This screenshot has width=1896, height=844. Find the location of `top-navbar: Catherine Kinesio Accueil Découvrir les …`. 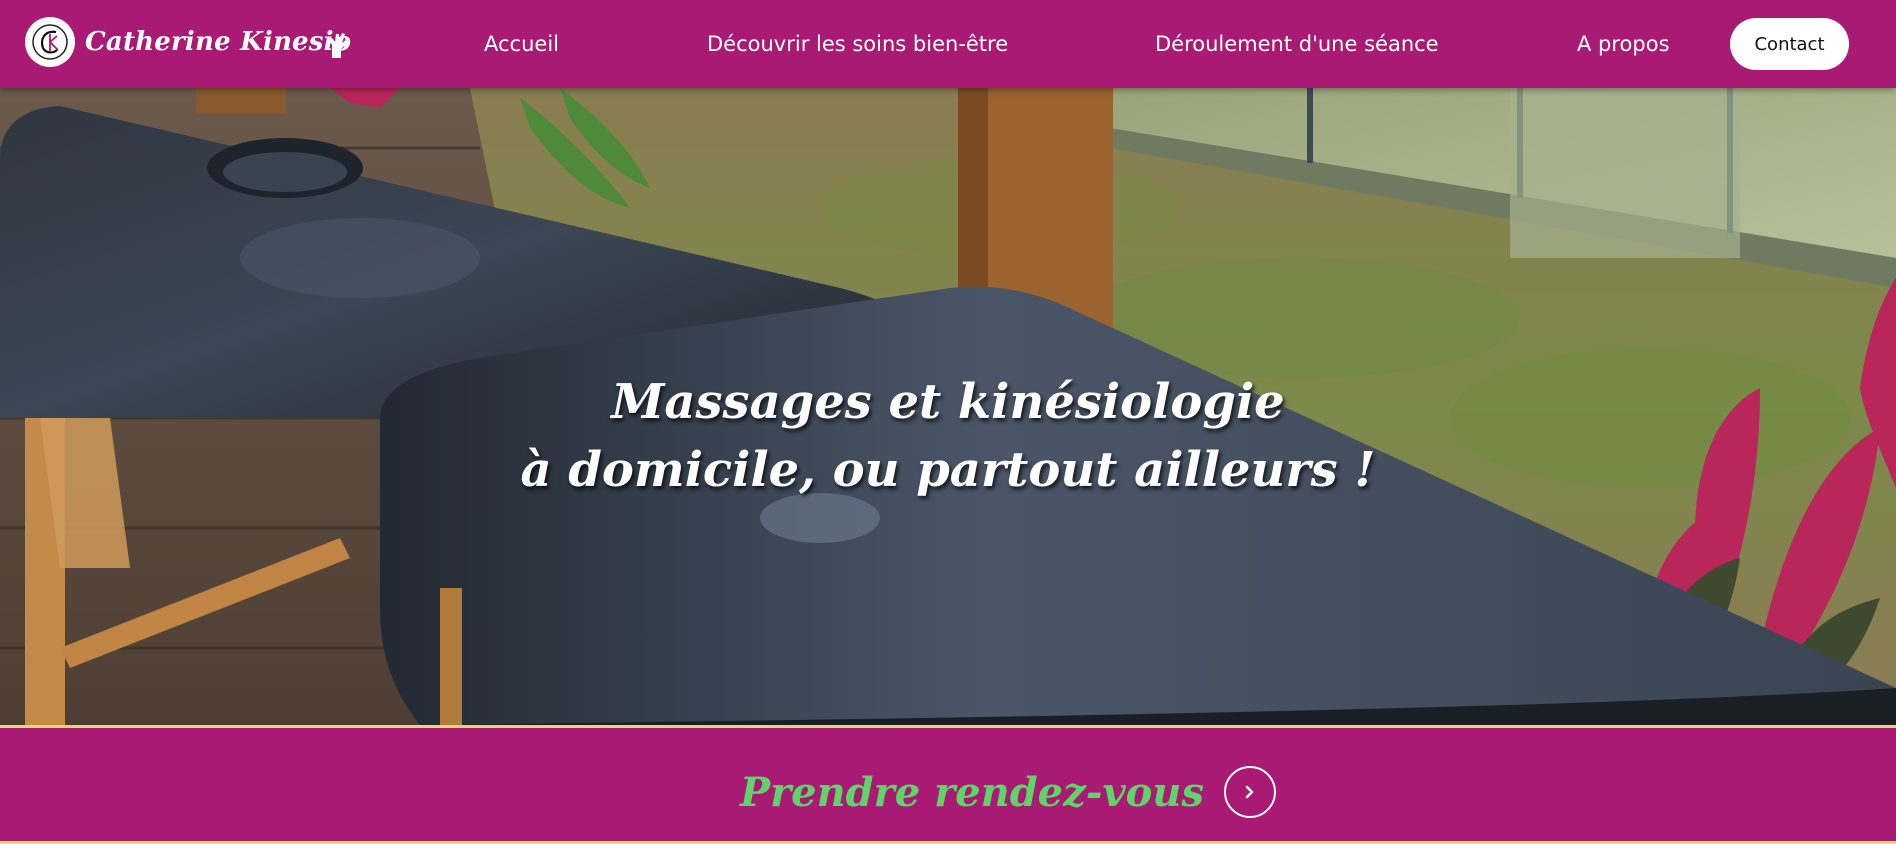

top-navbar: Catherine Kinesio Accueil Découvrir les … is located at coordinates (948, 44).